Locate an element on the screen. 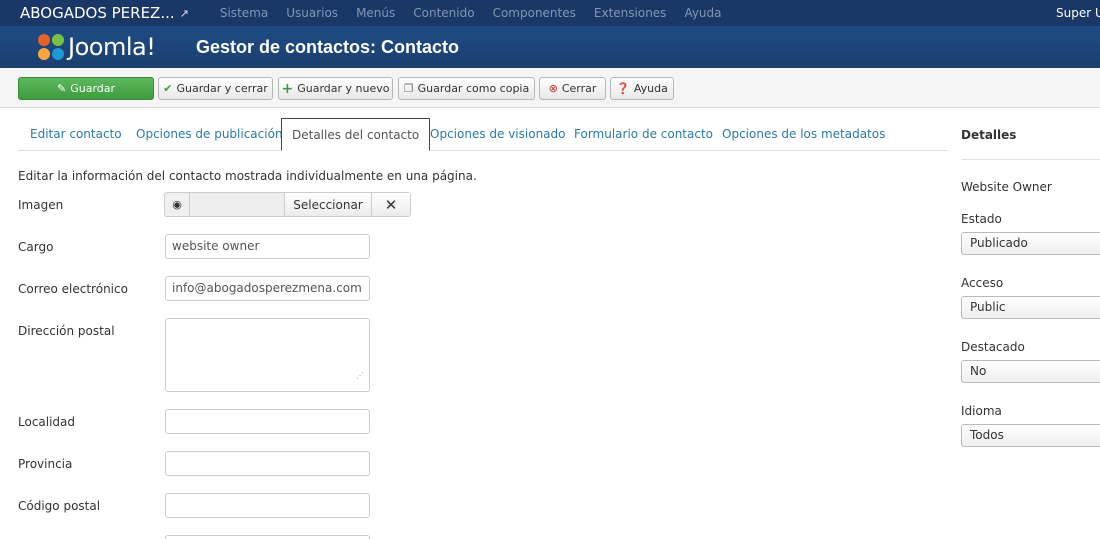  tab-publishing: Opciones de publicación is located at coordinates (209, 134).